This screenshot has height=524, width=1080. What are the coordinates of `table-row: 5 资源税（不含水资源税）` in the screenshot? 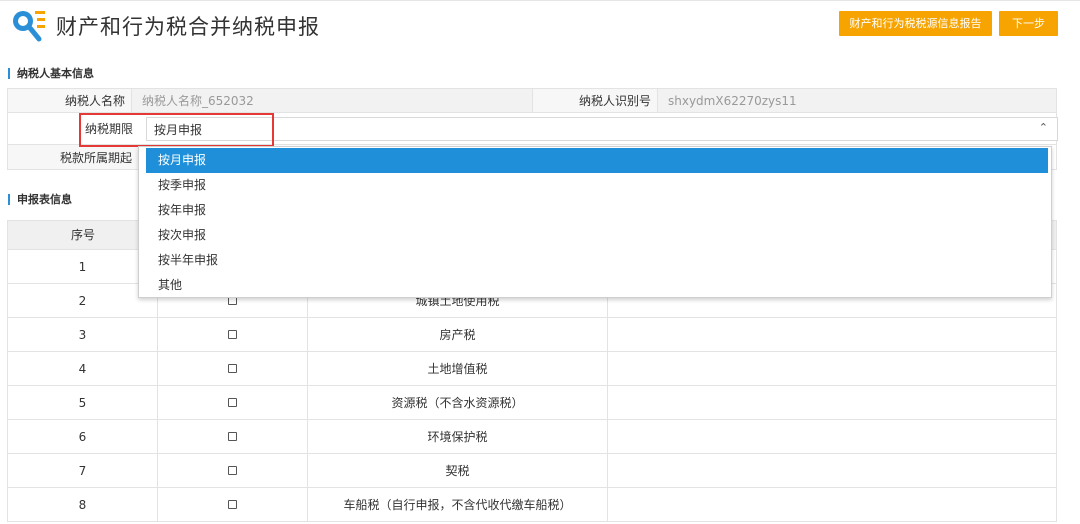 It's located at (532, 403).